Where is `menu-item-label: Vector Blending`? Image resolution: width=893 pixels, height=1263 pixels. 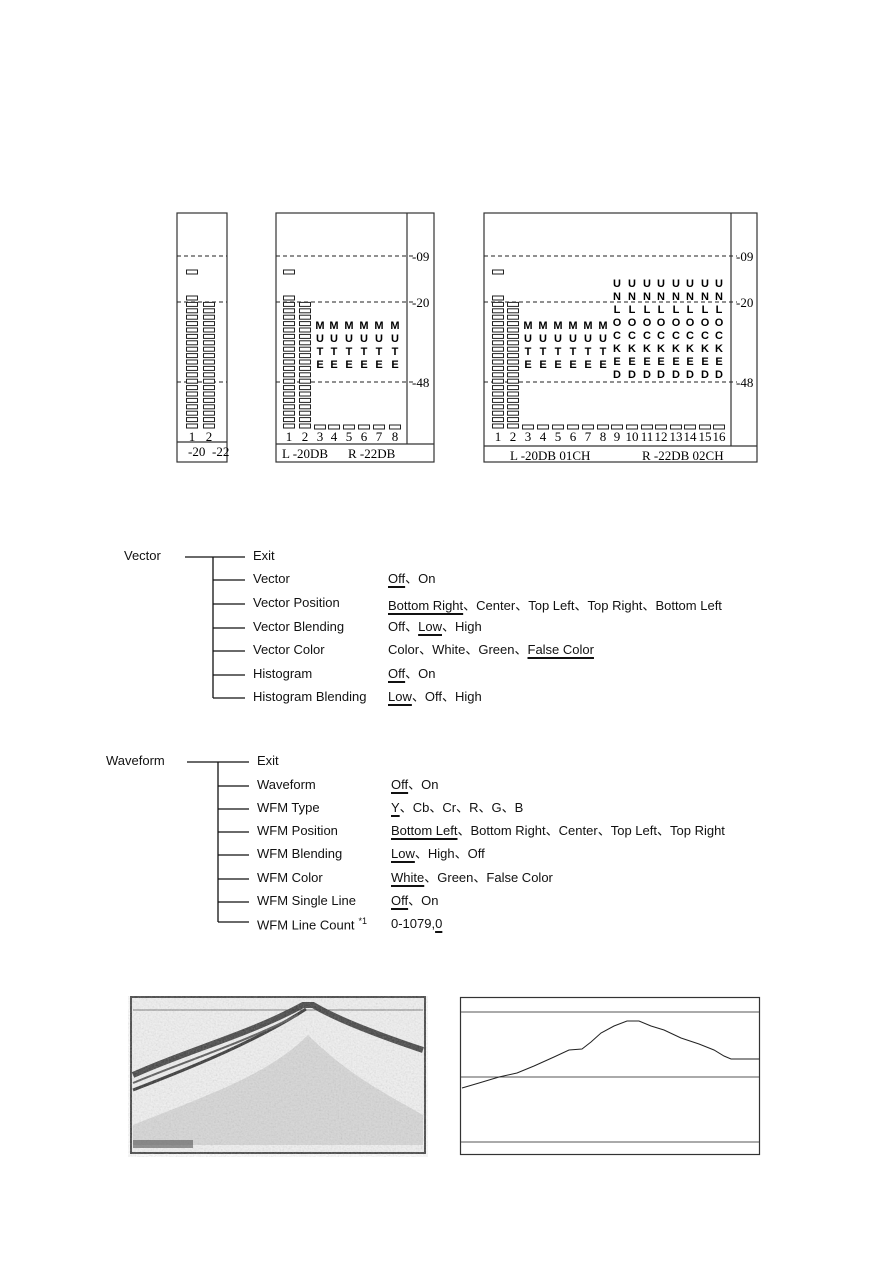
menu-item-label: Vector Blending is located at coordinates (299, 626).